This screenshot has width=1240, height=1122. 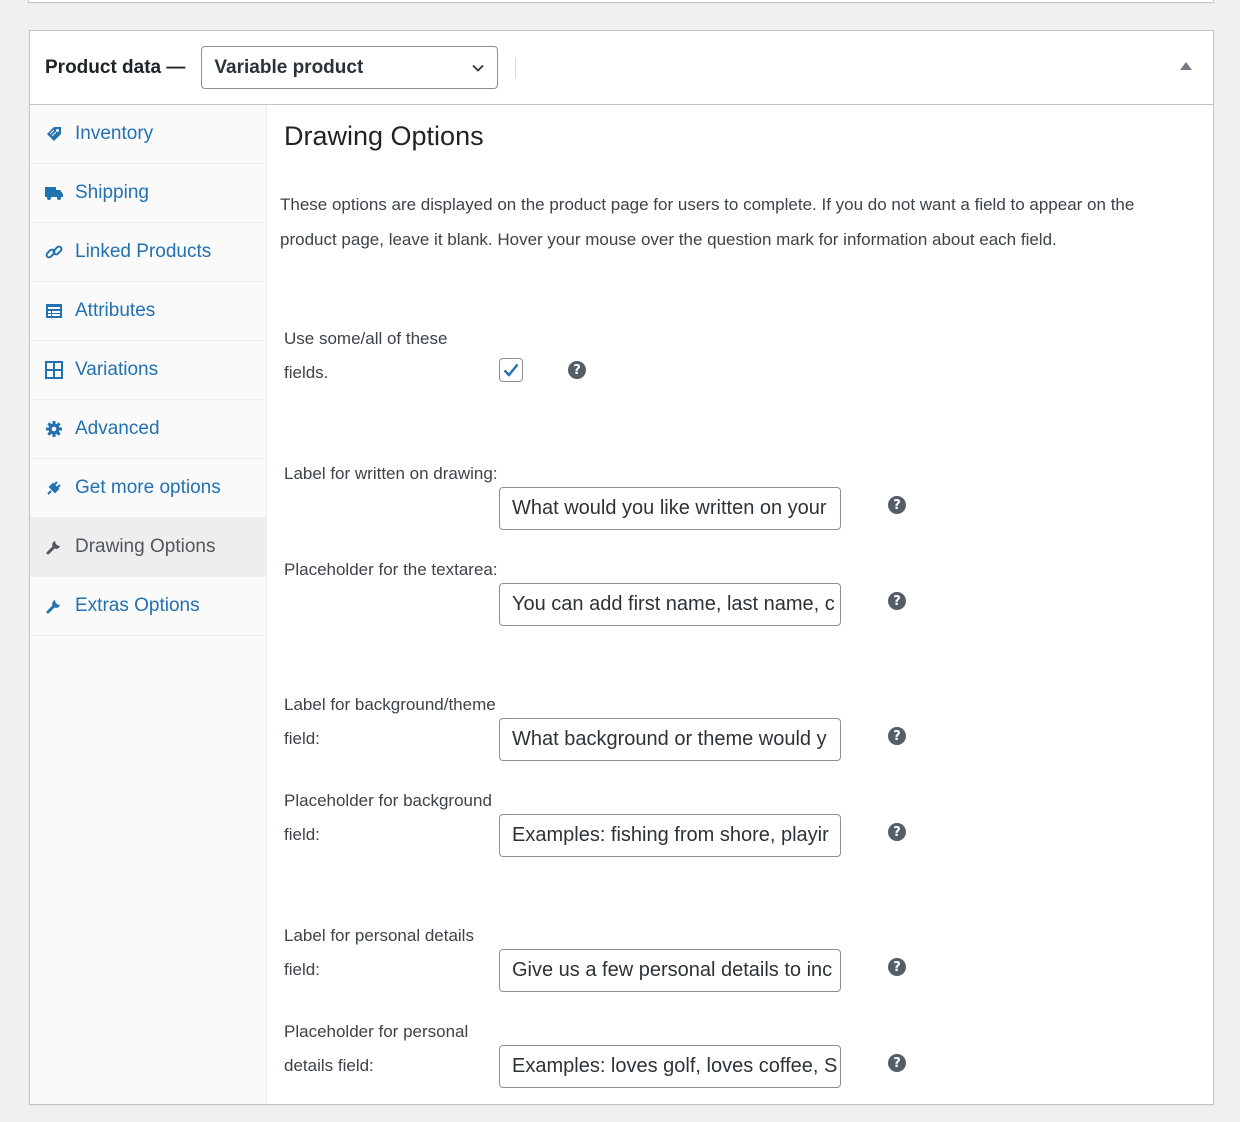 What do you see at coordinates (670, 970) in the screenshot?
I see `personal-label-input: Give us a few personal details to inc` at bounding box center [670, 970].